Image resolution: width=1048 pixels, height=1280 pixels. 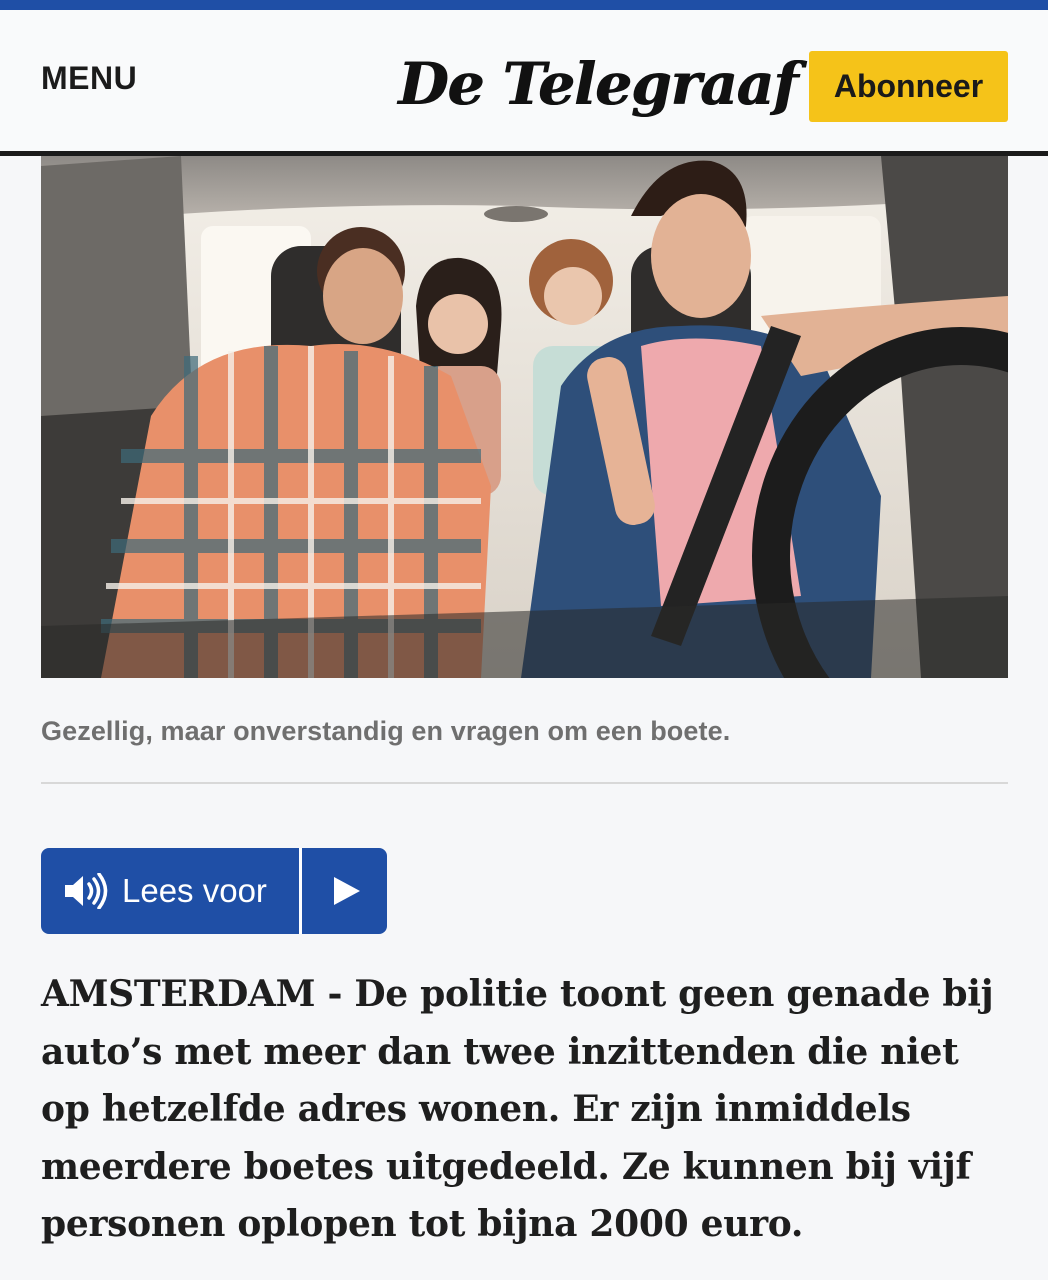 I want to click on play-button, so click(x=344, y=891).